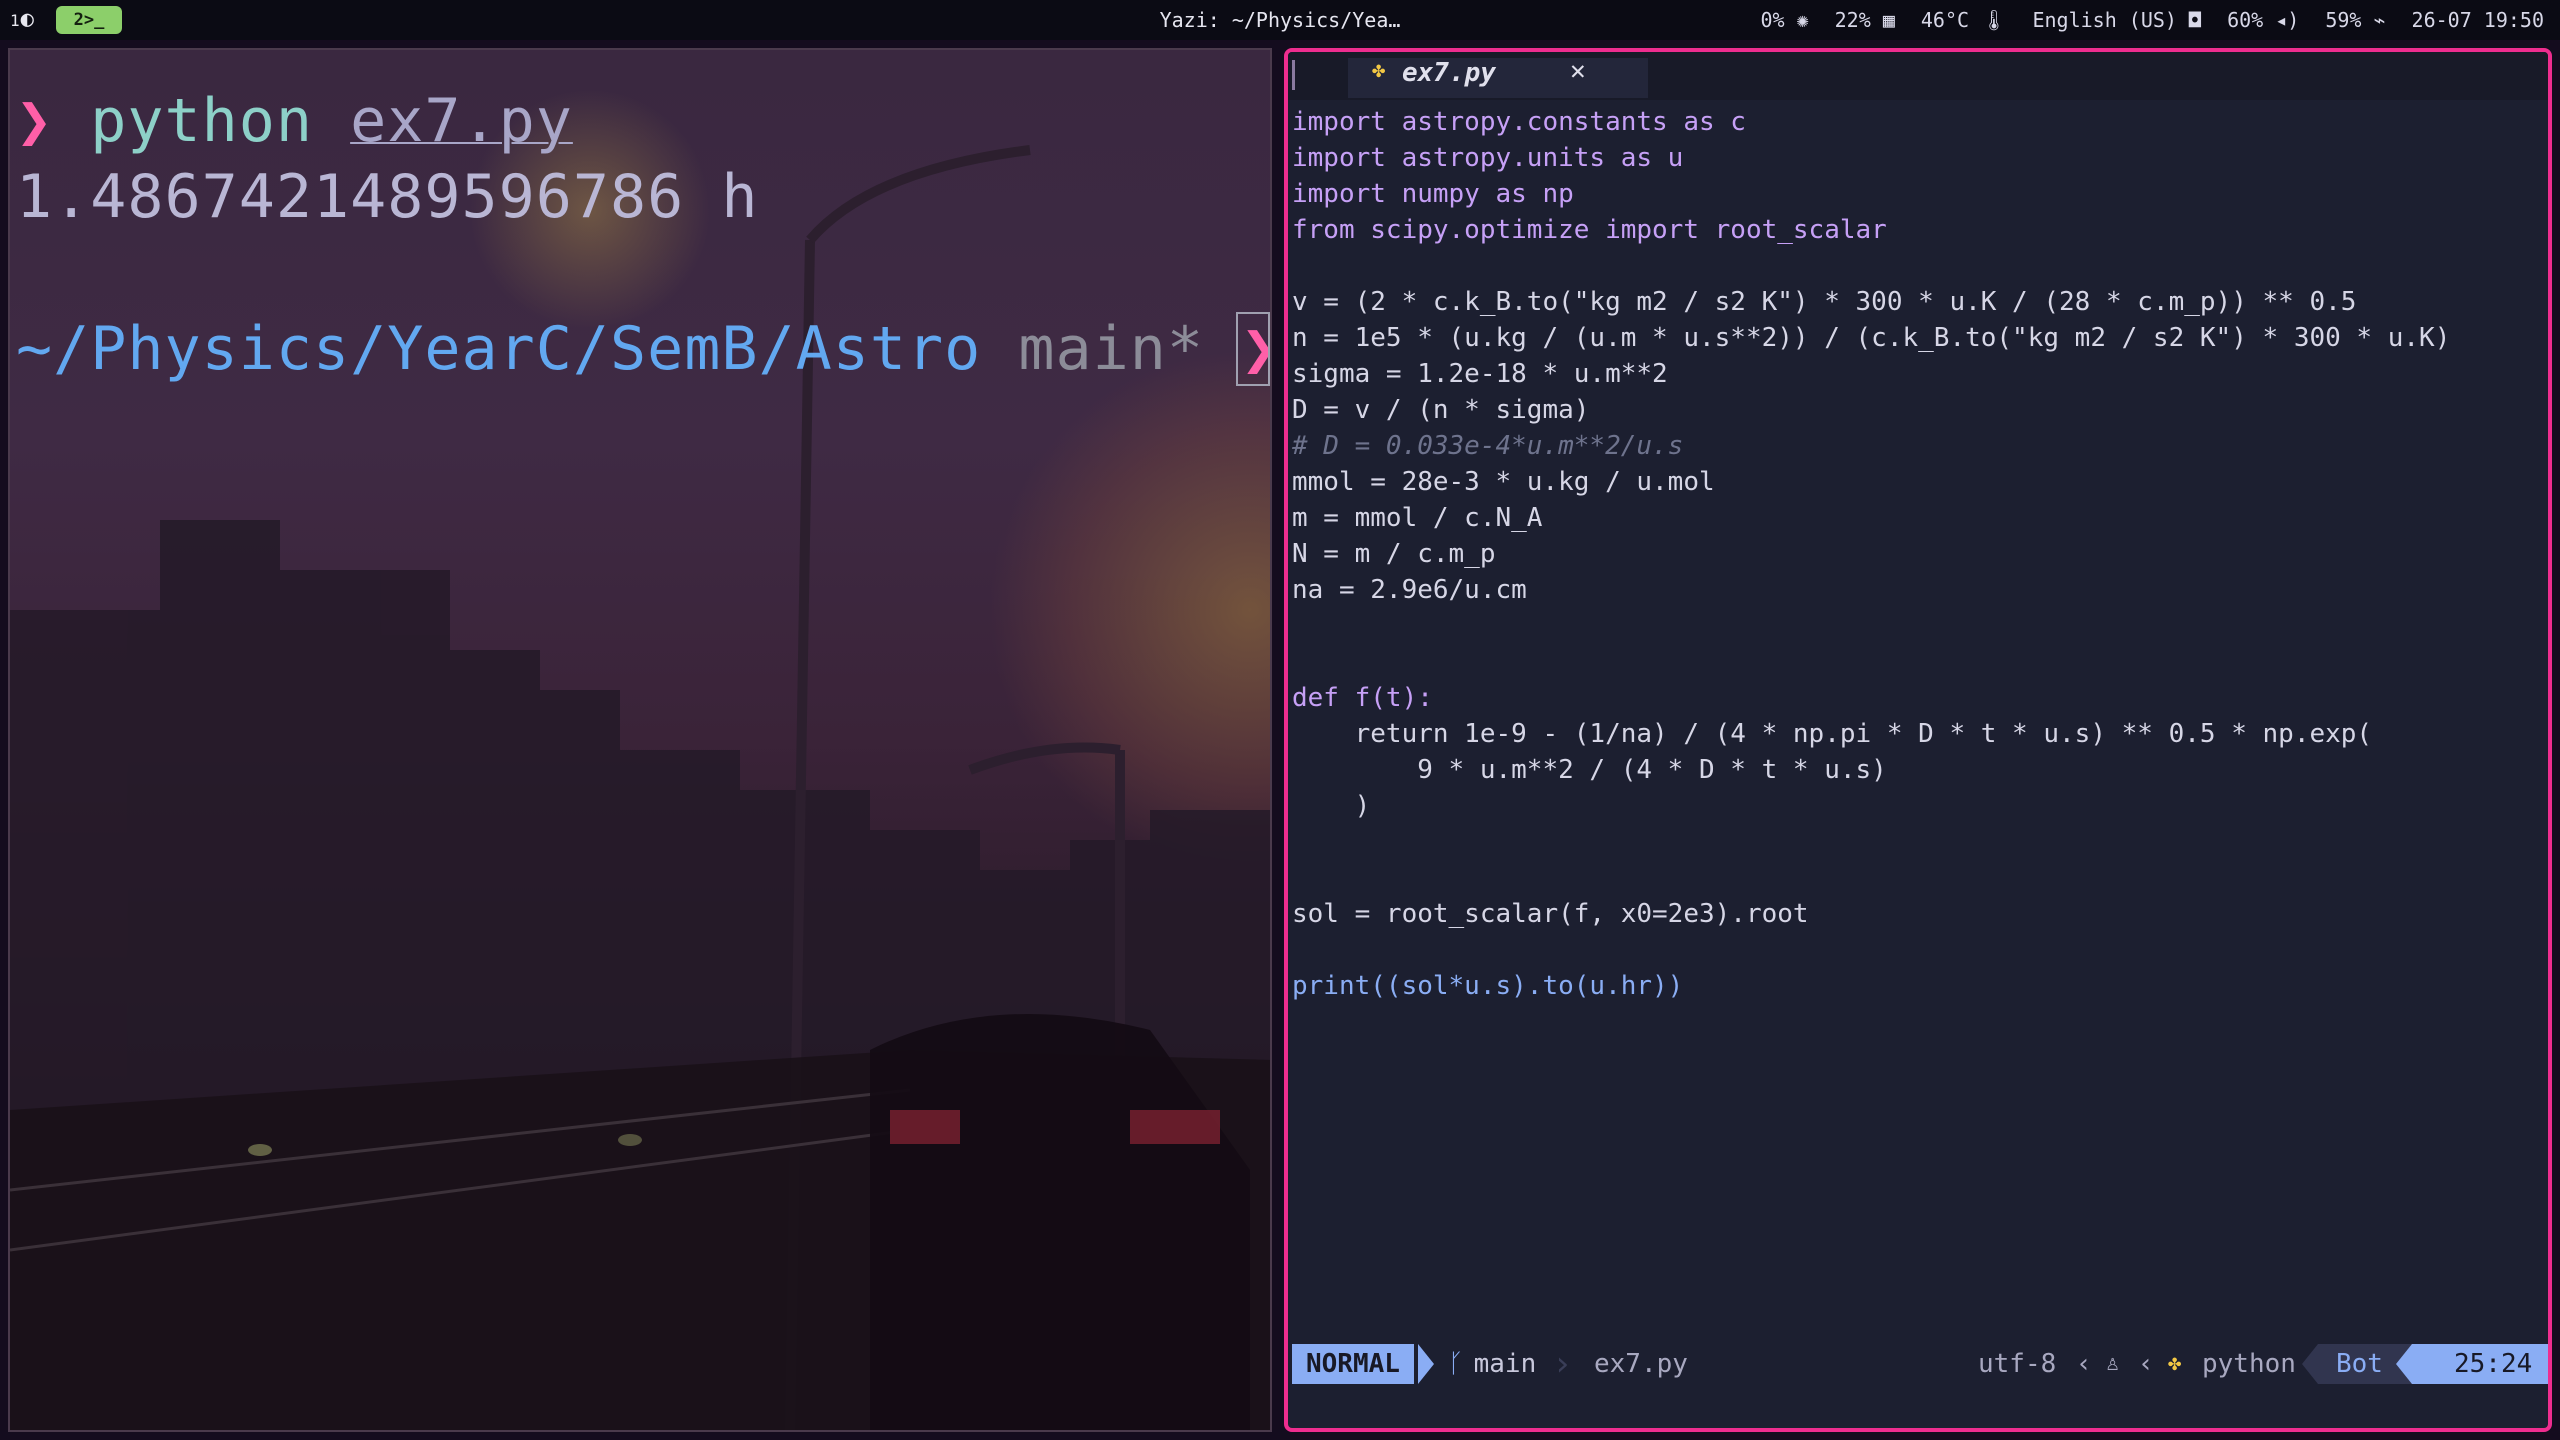 The image size is (2560, 1440). I want to click on workspace-2-button: 2>_, so click(89, 20).